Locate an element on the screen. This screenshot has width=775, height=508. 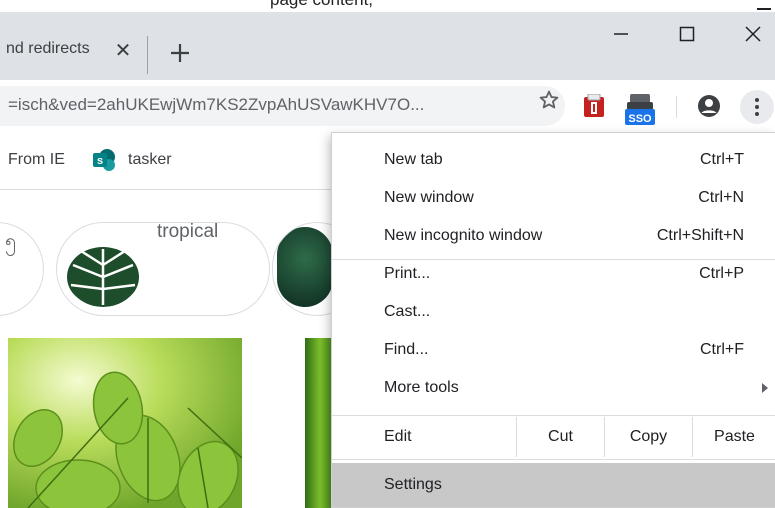
related-search-chip-tropical: tropical is located at coordinates (163, 269).